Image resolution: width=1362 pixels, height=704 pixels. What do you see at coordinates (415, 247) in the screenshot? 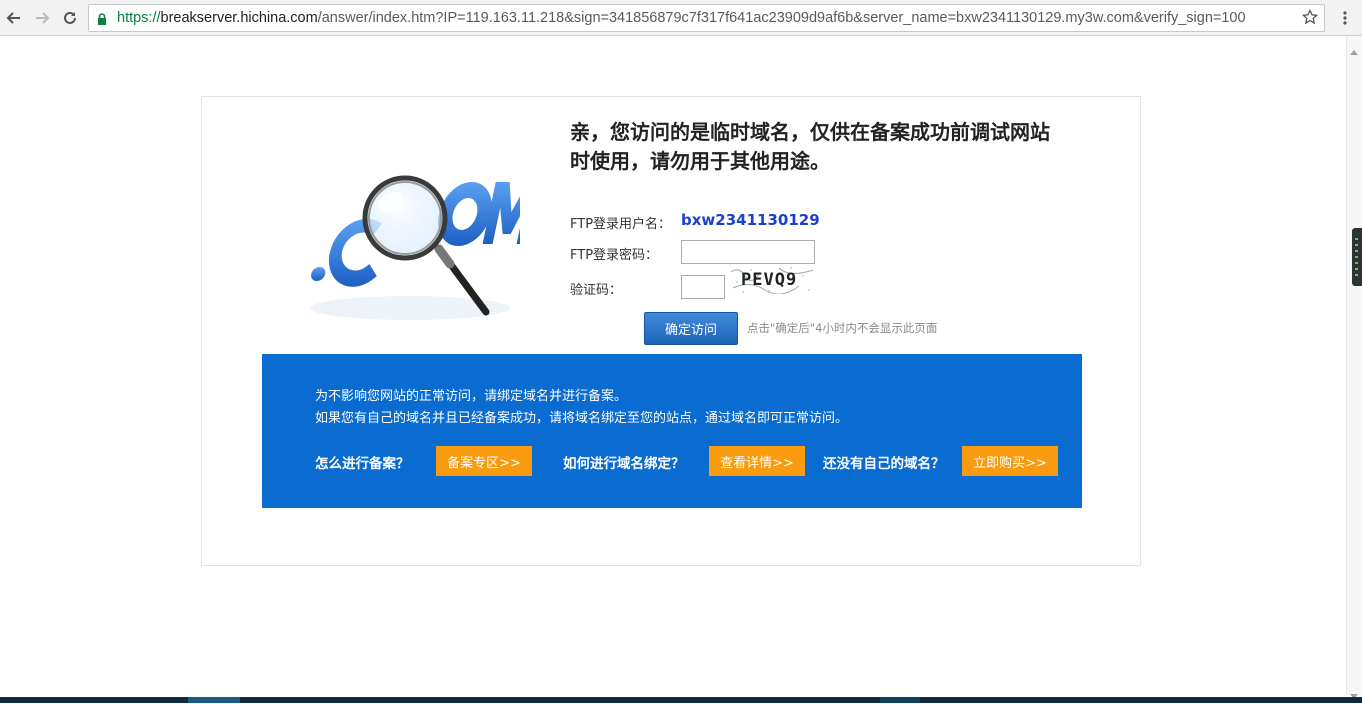
I see `domain-logo-image` at bounding box center [415, 247].